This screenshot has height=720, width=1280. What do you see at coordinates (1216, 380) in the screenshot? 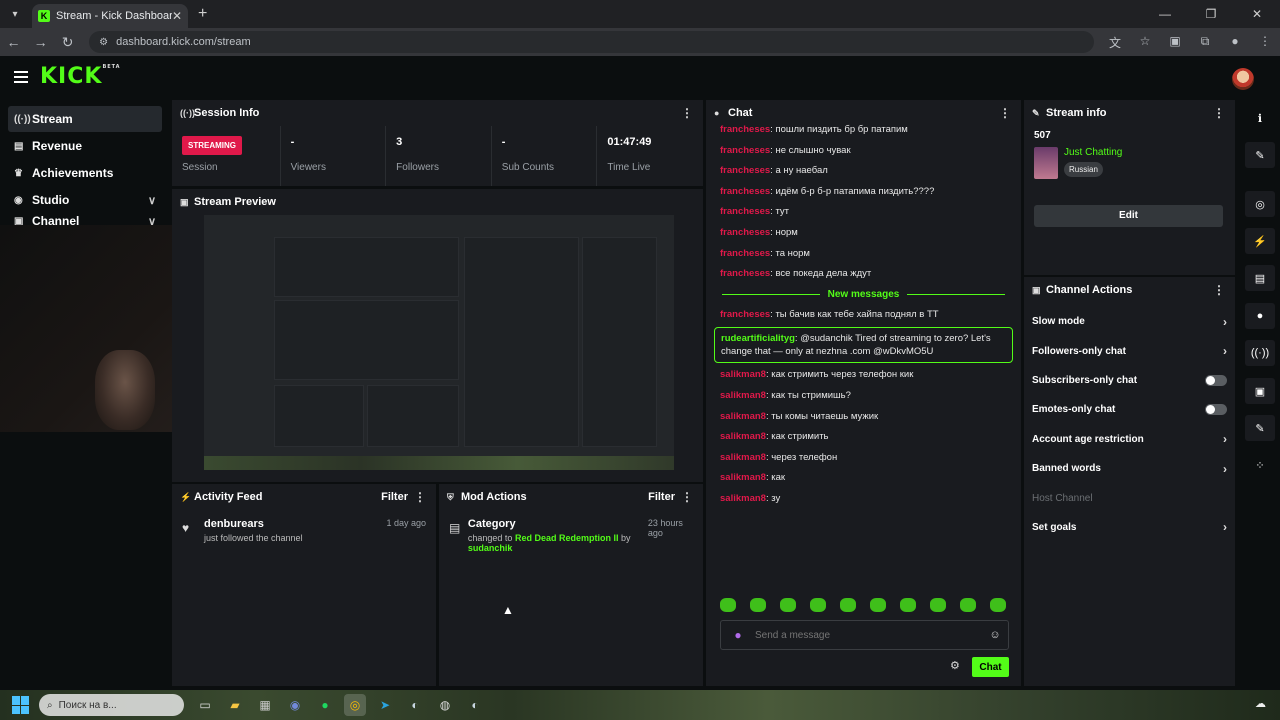
I see `subscribers-only-toggle` at bounding box center [1216, 380].